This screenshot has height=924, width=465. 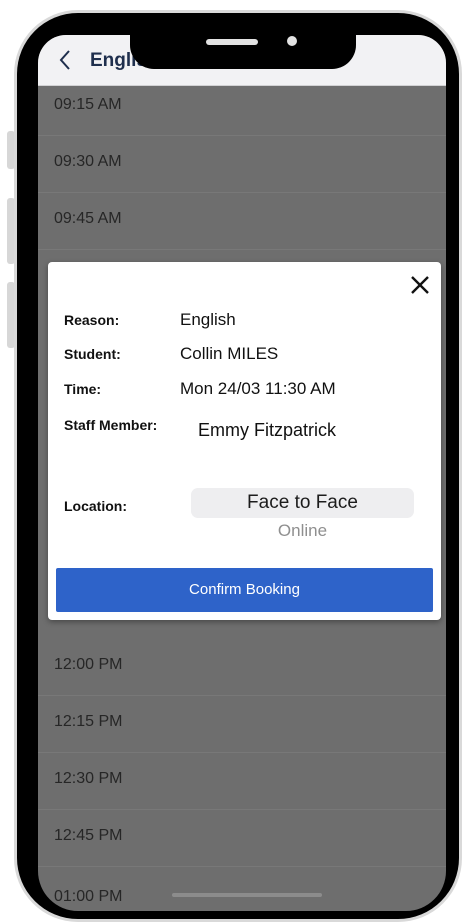 I want to click on time-value: Mon 24/03 11:30 AM, so click(x=258, y=388).